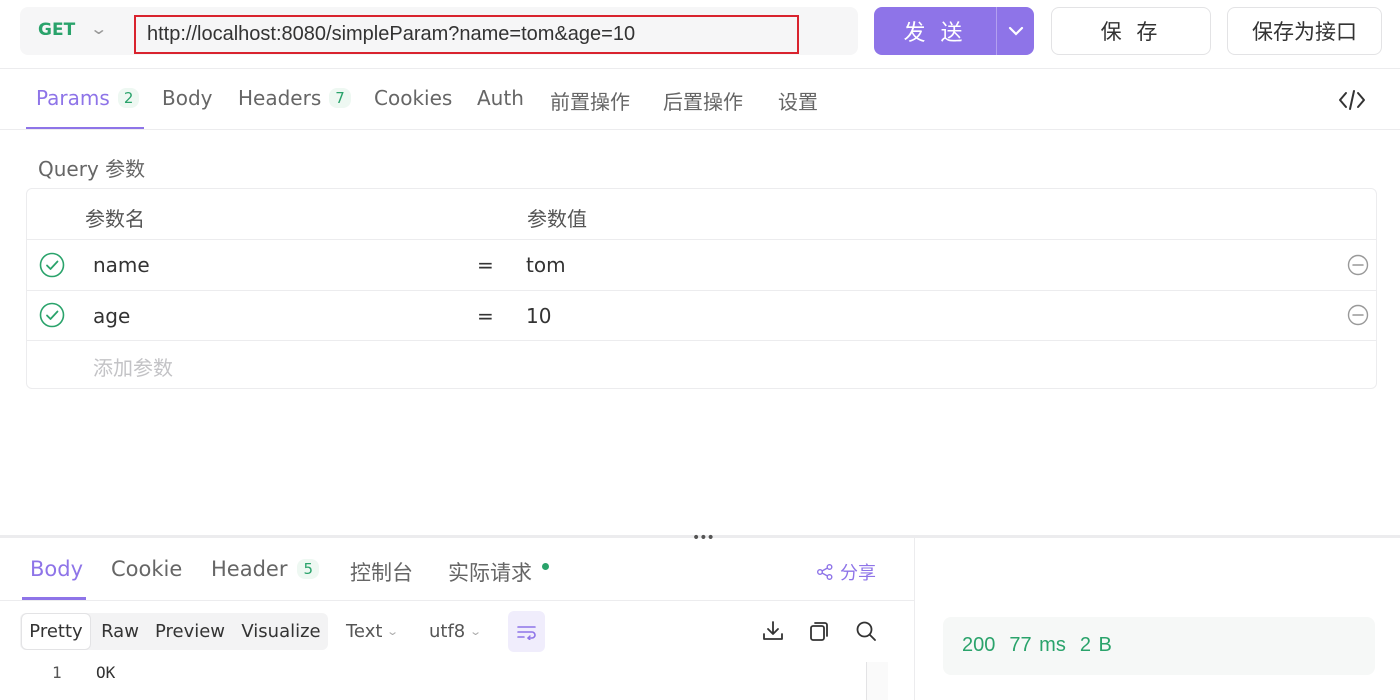 Image resolution: width=1400 pixels, height=700 pixels. I want to click on tab-label: 控制台, so click(381, 573).